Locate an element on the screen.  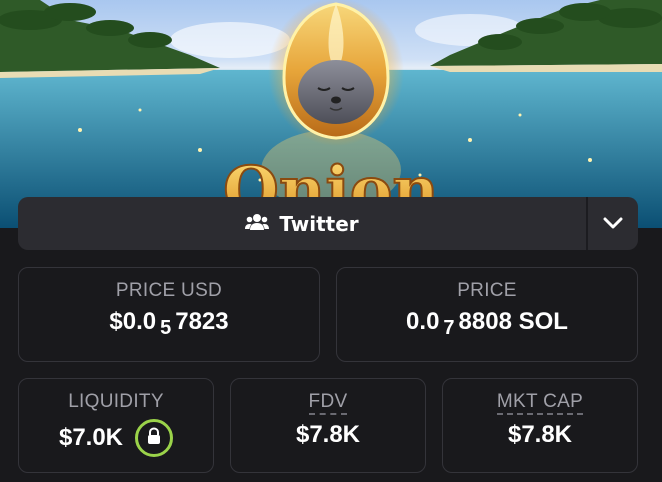
twitter-button: Twitter is located at coordinates (303, 223).